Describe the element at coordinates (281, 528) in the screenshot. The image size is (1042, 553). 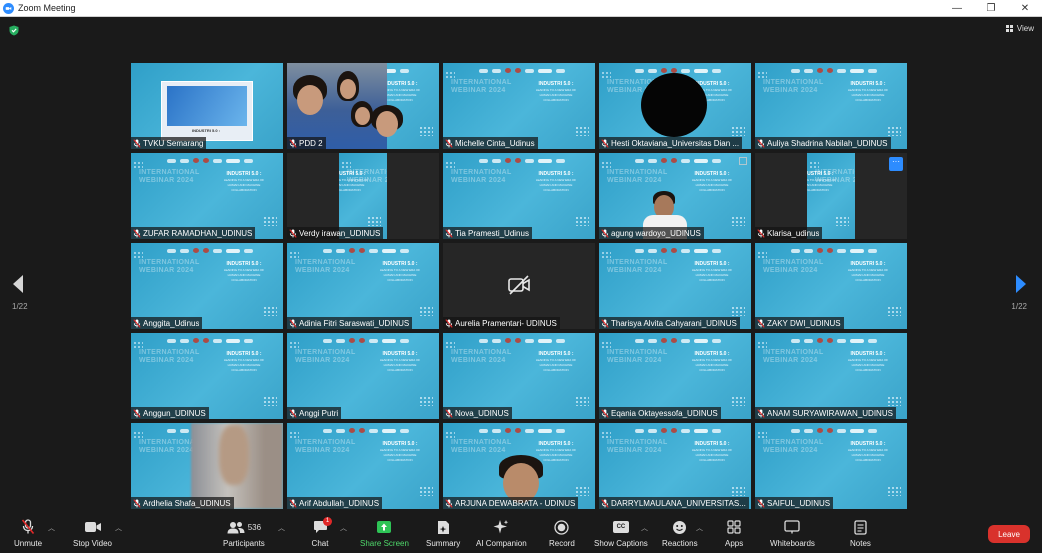
I see `participants-options-chevron-icon: ︿` at that location.